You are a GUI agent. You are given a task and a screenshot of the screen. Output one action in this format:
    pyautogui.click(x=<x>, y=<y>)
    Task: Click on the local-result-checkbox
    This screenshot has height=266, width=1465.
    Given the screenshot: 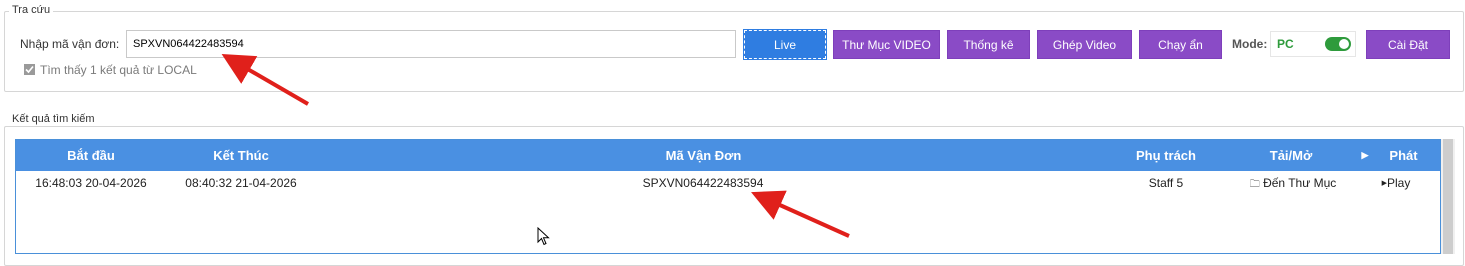 What is the action you would take?
    pyautogui.click(x=29, y=69)
    